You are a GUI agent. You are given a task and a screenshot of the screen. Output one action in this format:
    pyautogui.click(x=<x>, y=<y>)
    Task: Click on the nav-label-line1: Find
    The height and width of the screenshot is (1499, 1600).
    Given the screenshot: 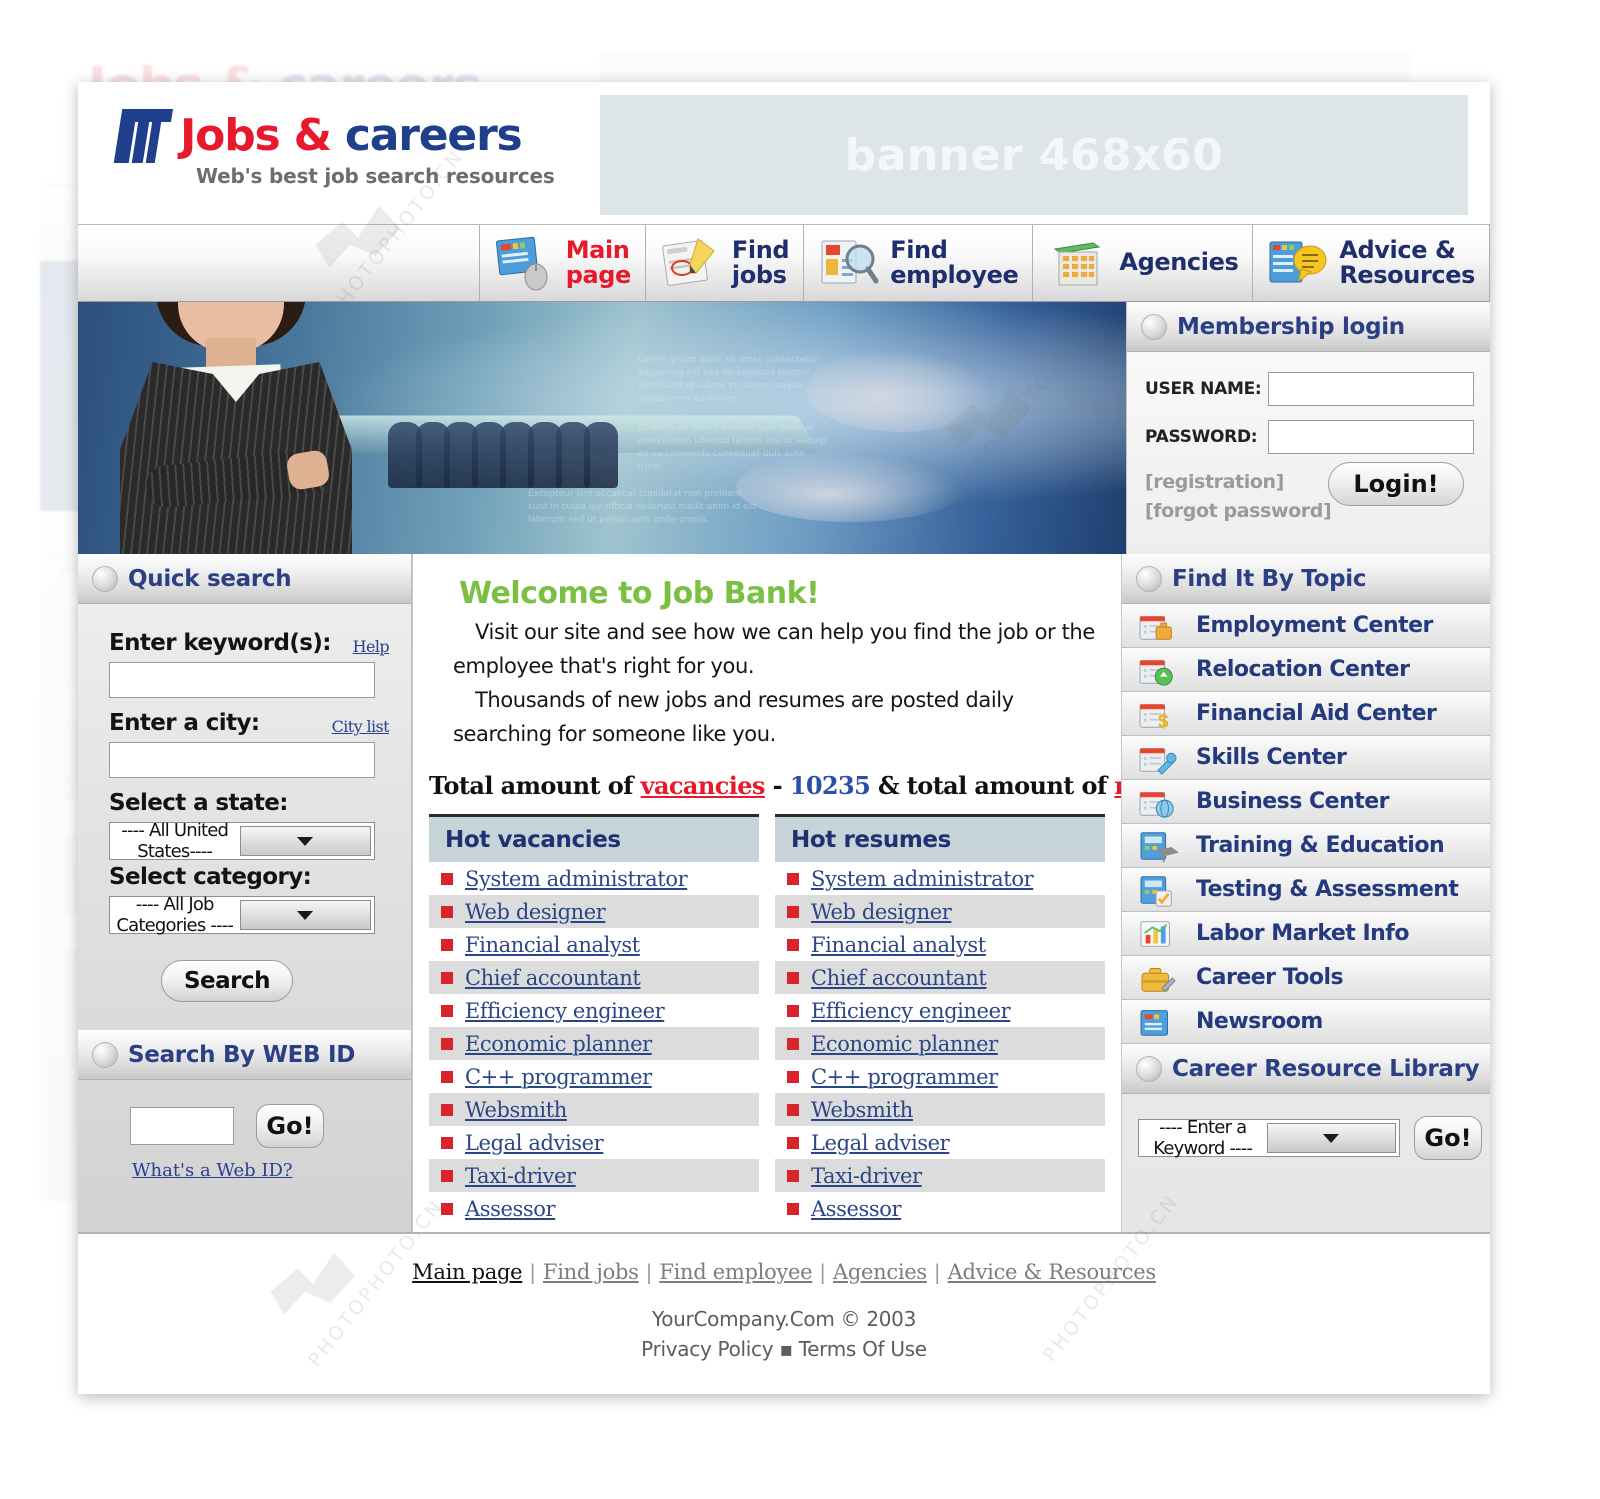 What is the action you would take?
    pyautogui.click(x=919, y=249)
    